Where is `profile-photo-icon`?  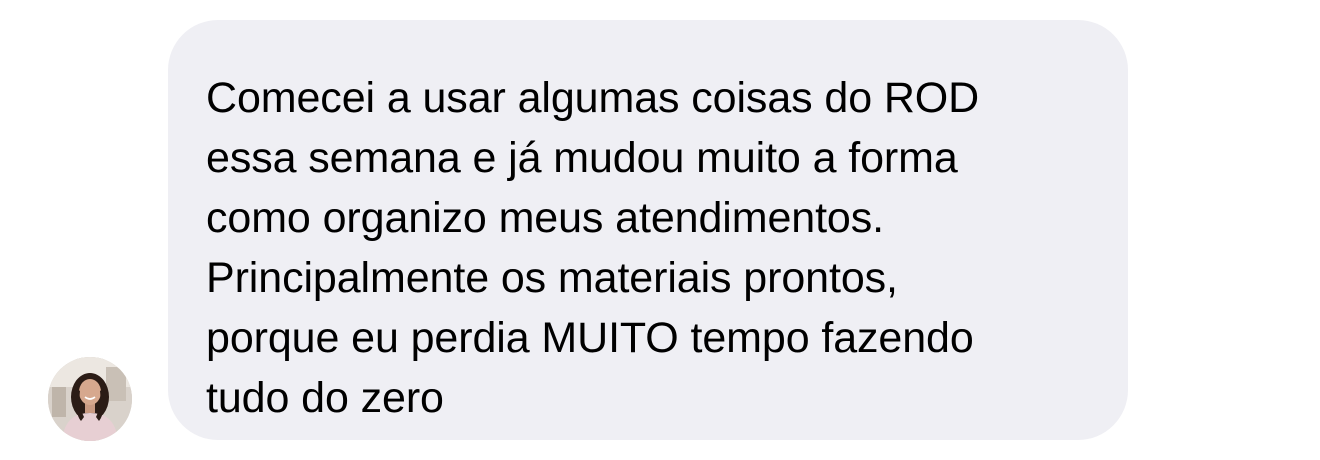
profile-photo-icon is located at coordinates (90, 399).